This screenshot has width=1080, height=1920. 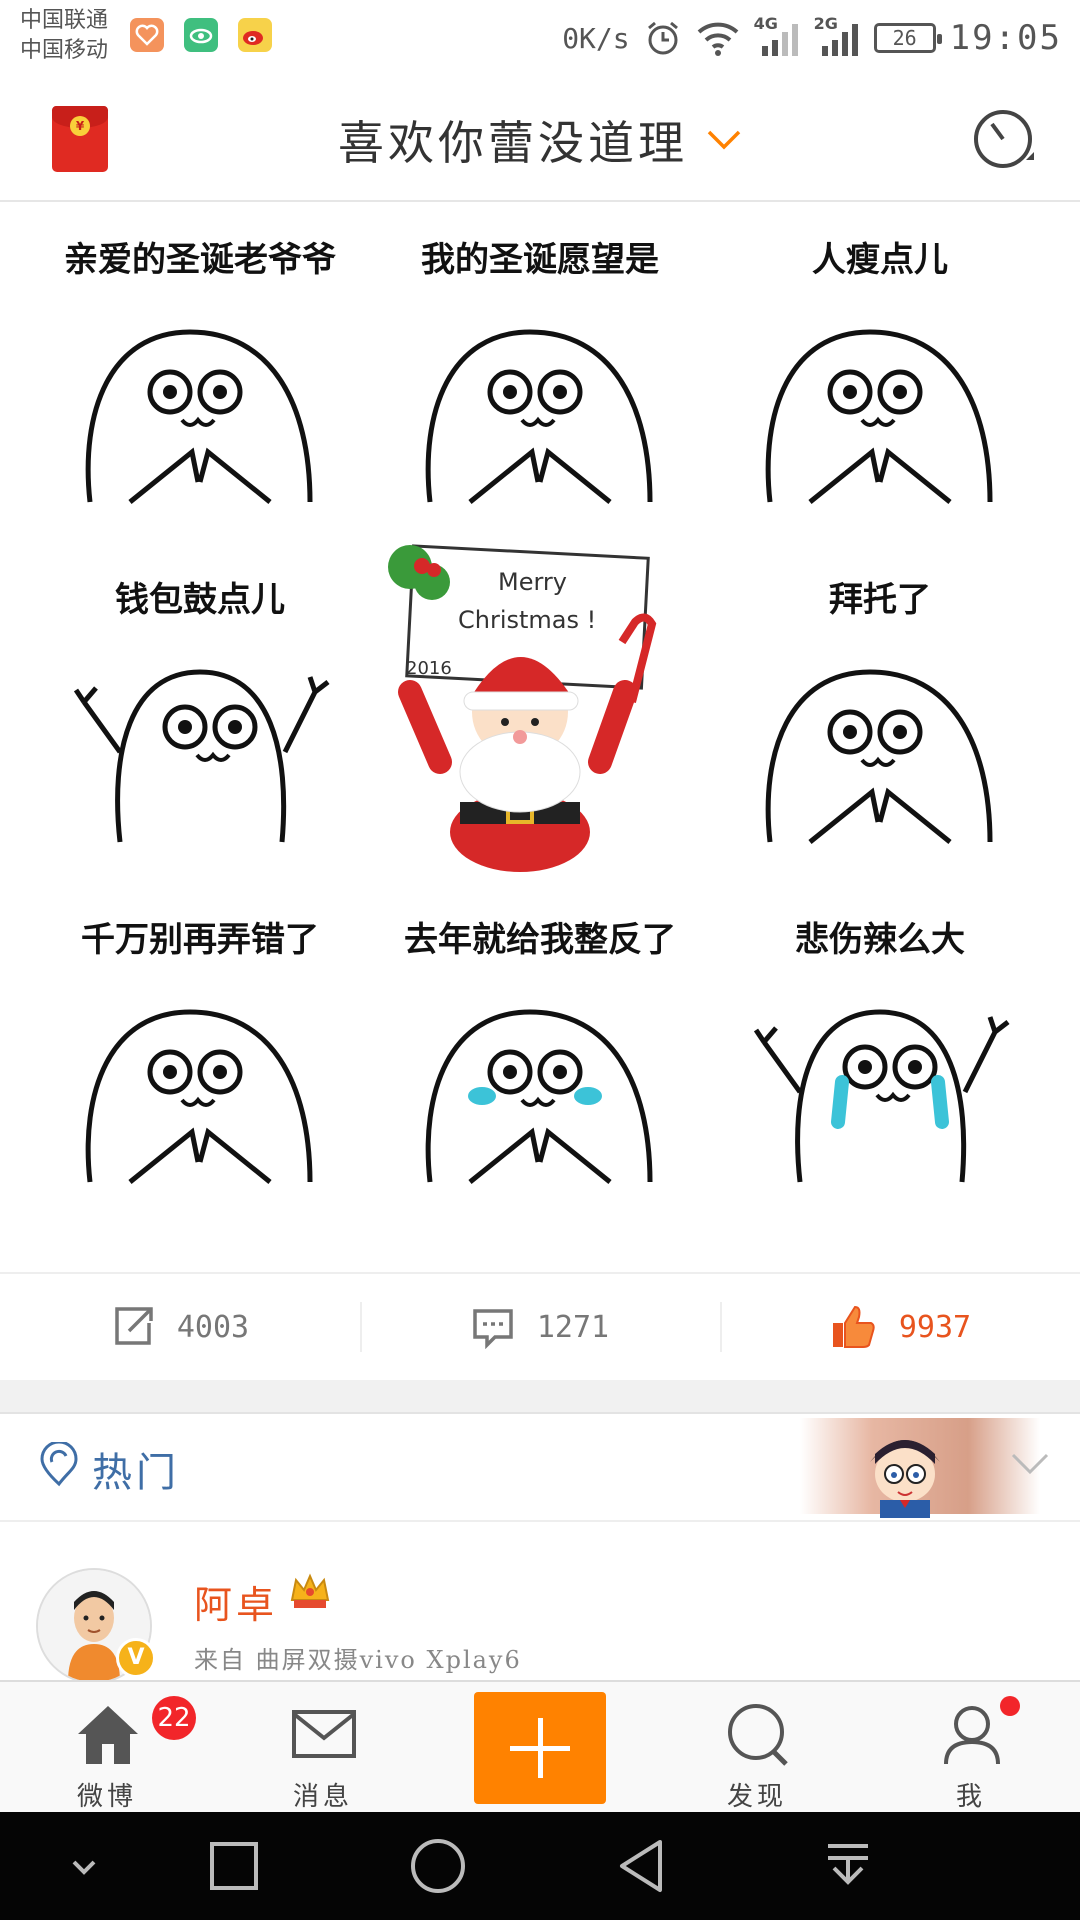 What do you see at coordinates (880, 260) in the screenshot?
I see `image-caption: 人瘦点儿` at bounding box center [880, 260].